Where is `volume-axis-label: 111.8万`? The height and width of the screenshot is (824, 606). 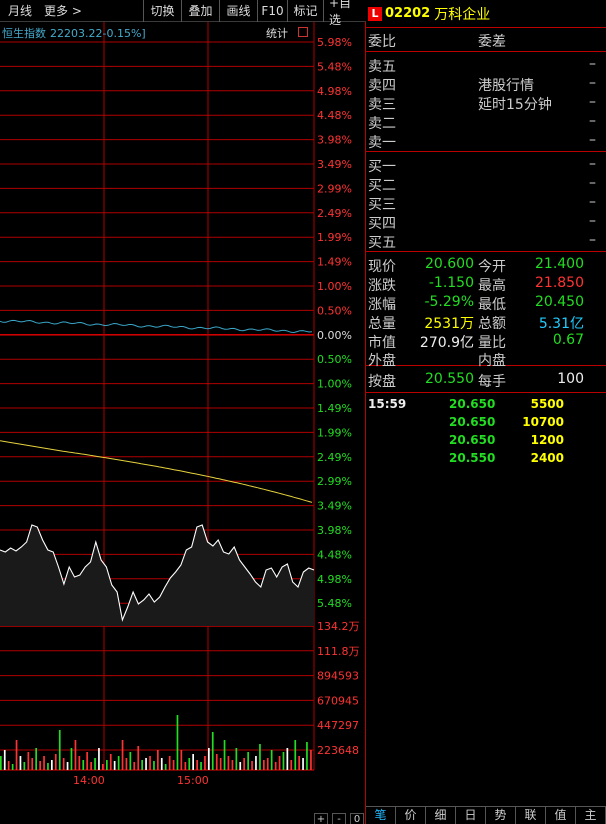 volume-axis-label: 111.8万 is located at coordinates (338, 651).